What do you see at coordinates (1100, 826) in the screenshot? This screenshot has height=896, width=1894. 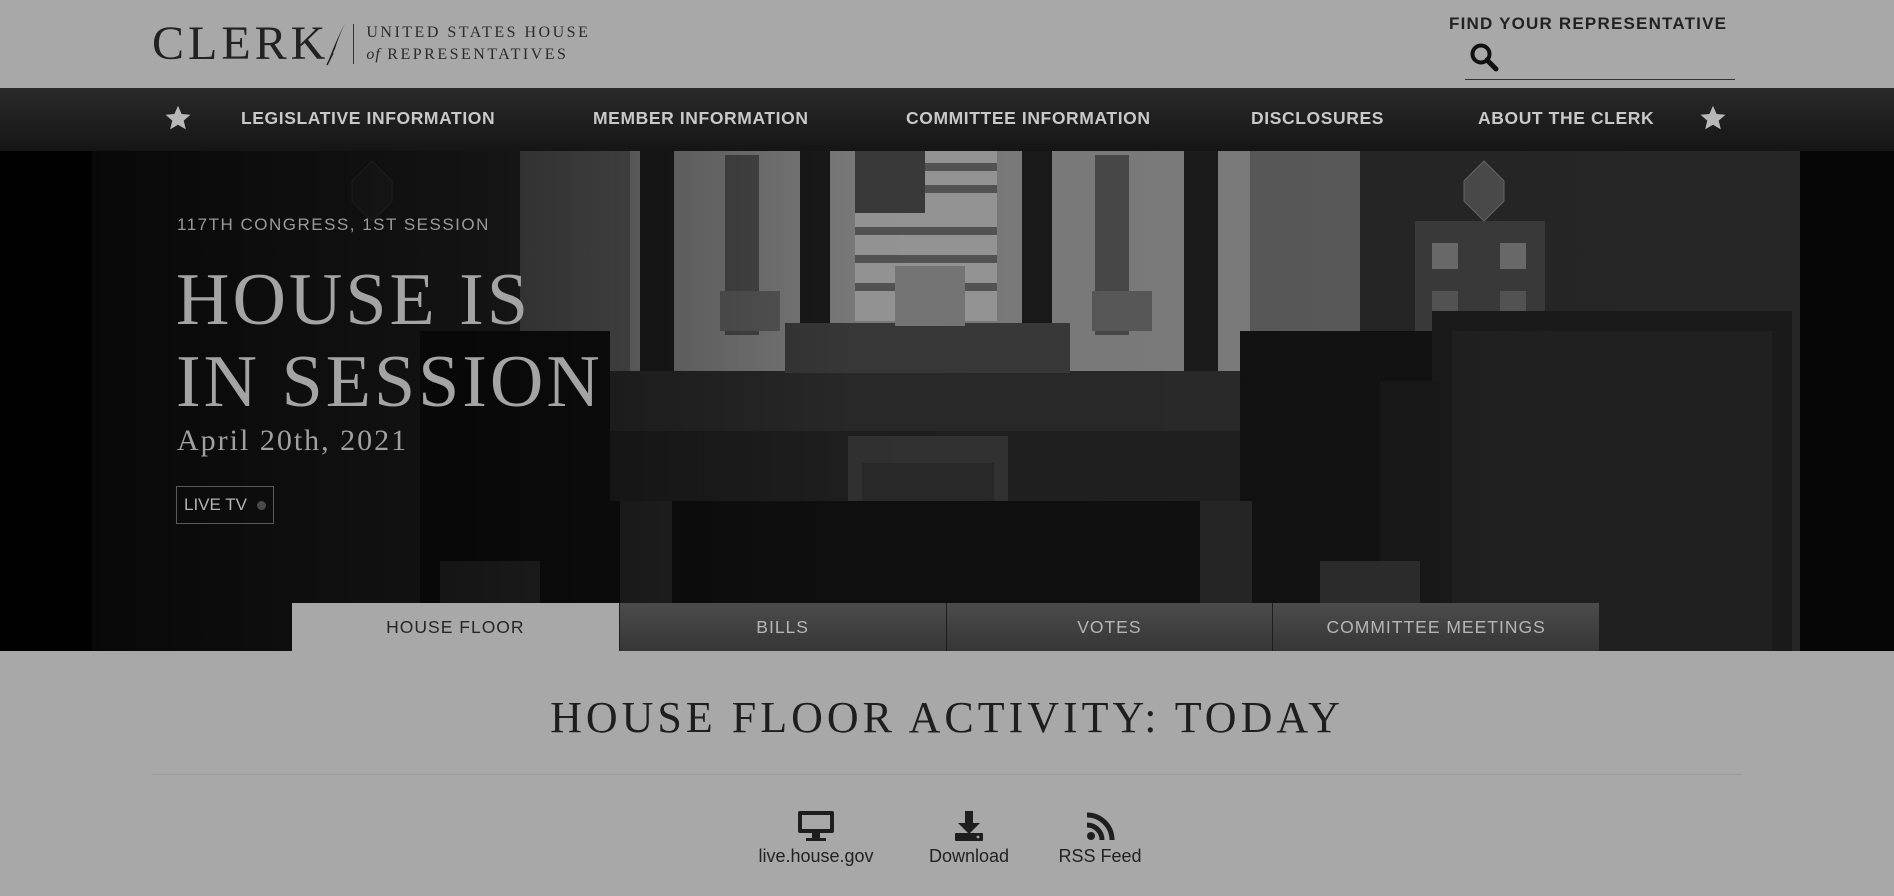 I see `rss-icon` at bounding box center [1100, 826].